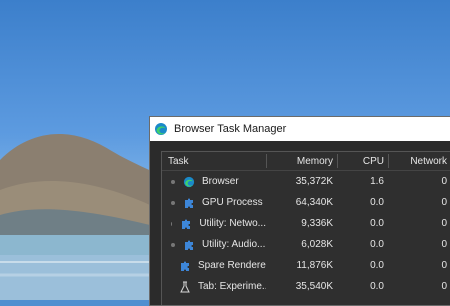 This screenshot has height=306, width=450. Describe the element at coordinates (363, 161) in the screenshot. I see `column-header-cpu: CPU` at that location.